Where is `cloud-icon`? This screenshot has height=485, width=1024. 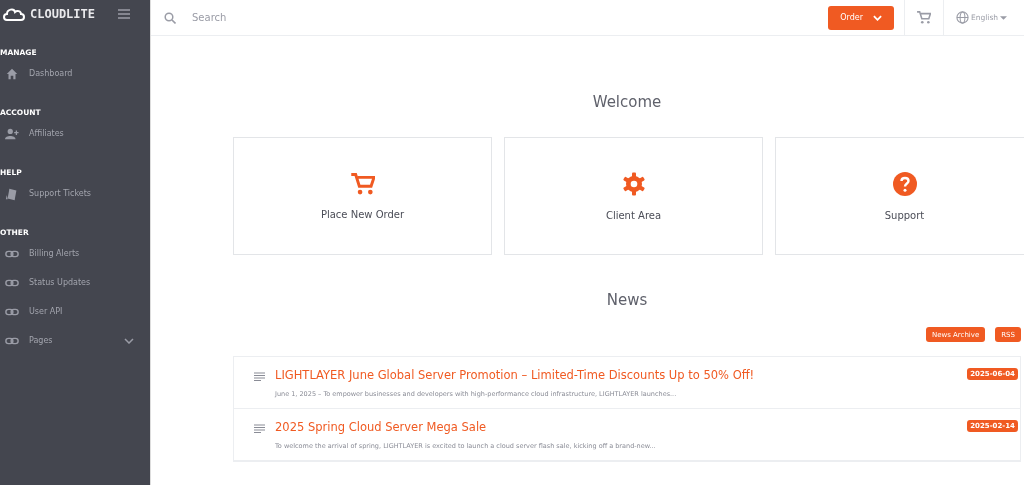 cloud-icon is located at coordinates (15, 14).